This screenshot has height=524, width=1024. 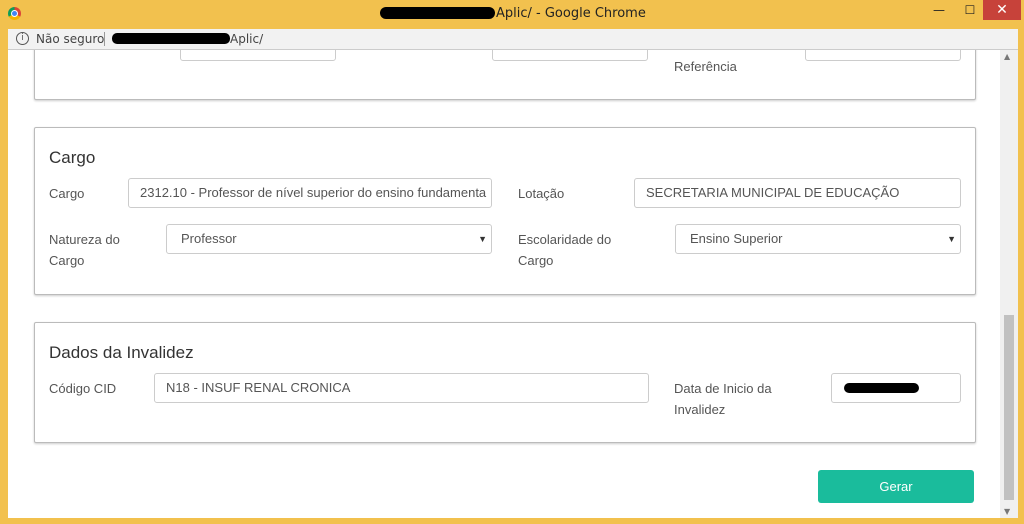 What do you see at coordinates (723, 388) in the screenshot?
I see `data-inicio-label-line1: Data de Inicio da` at bounding box center [723, 388].